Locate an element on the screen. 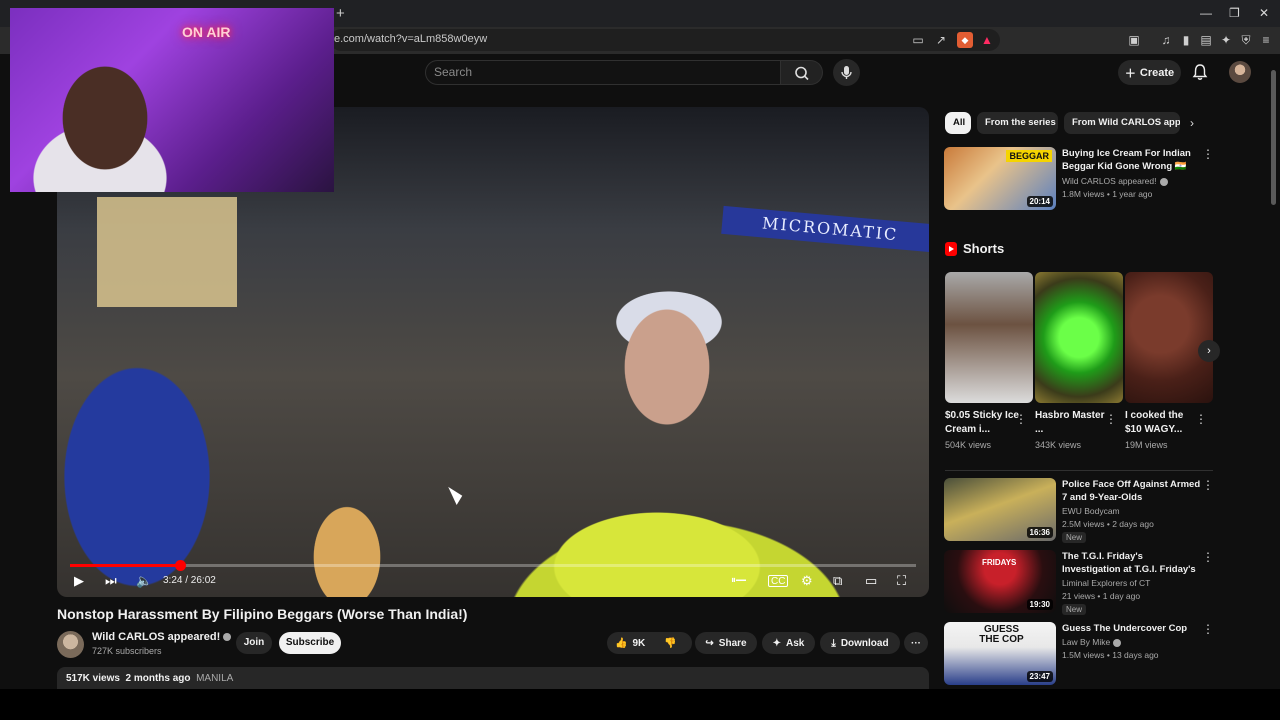  video-thumbnail: 16:36 is located at coordinates (1000, 509).